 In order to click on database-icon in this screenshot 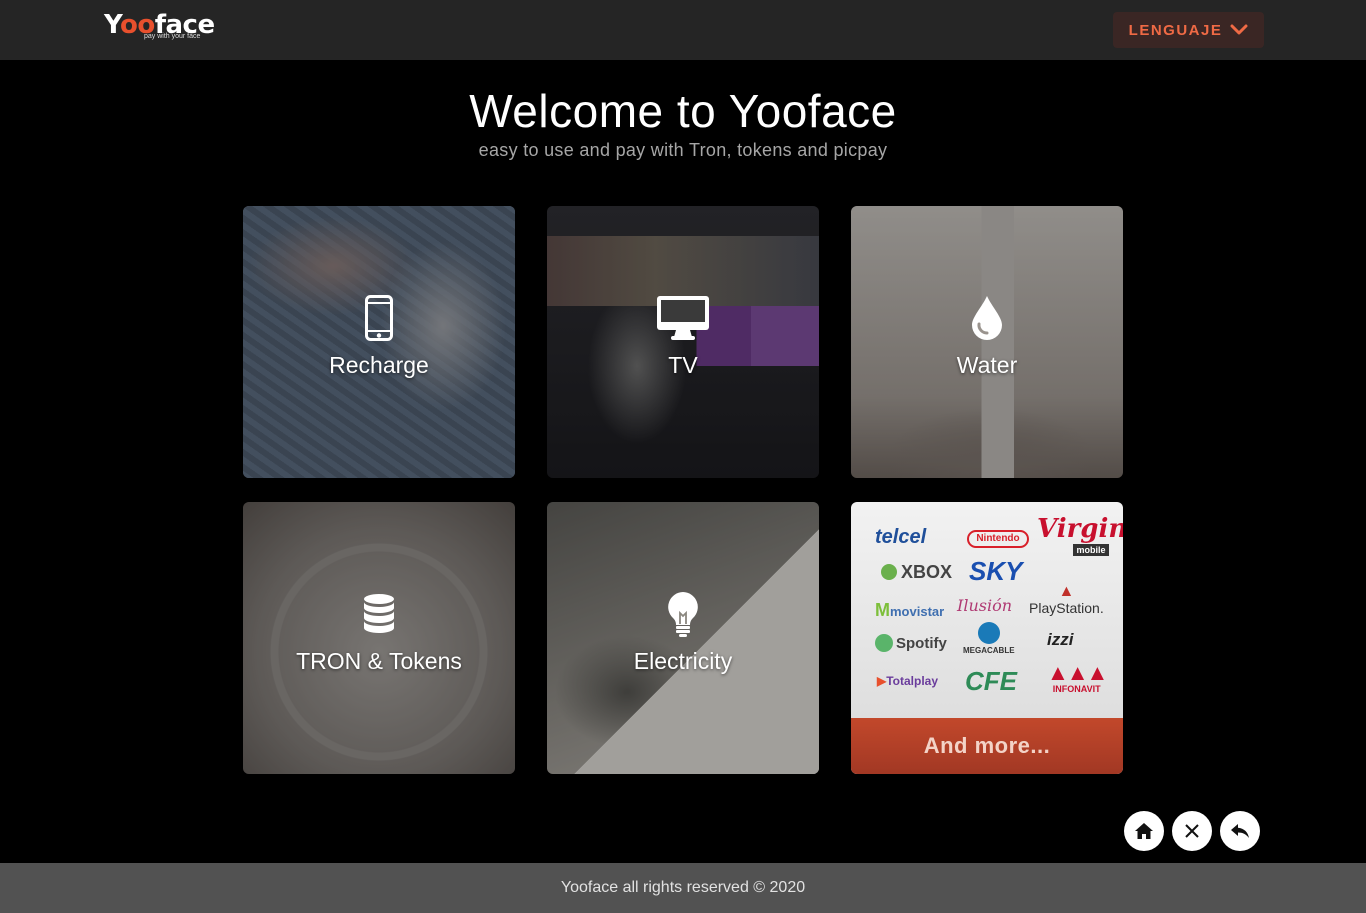, I will do `click(379, 614)`.